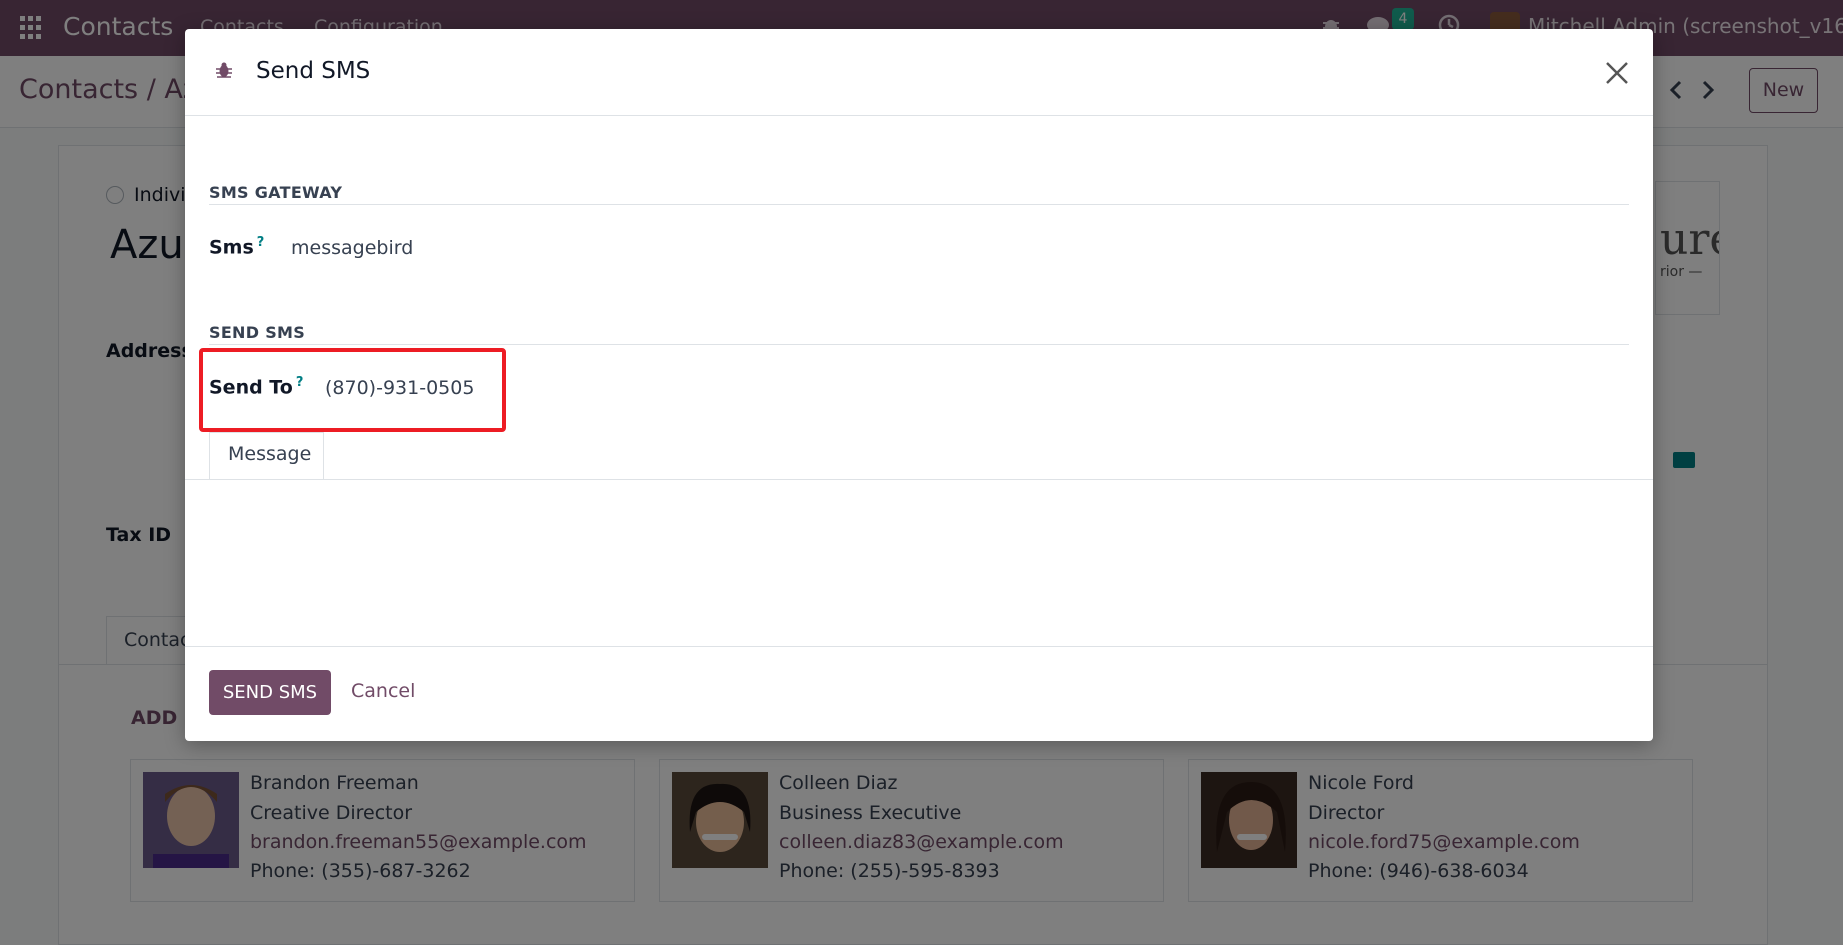 Image resolution: width=1843 pixels, height=945 pixels. Describe the element at coordinates (919, 693) in the screenshot. I see `dialog-footer: SEND SMS Cancel` at that location.